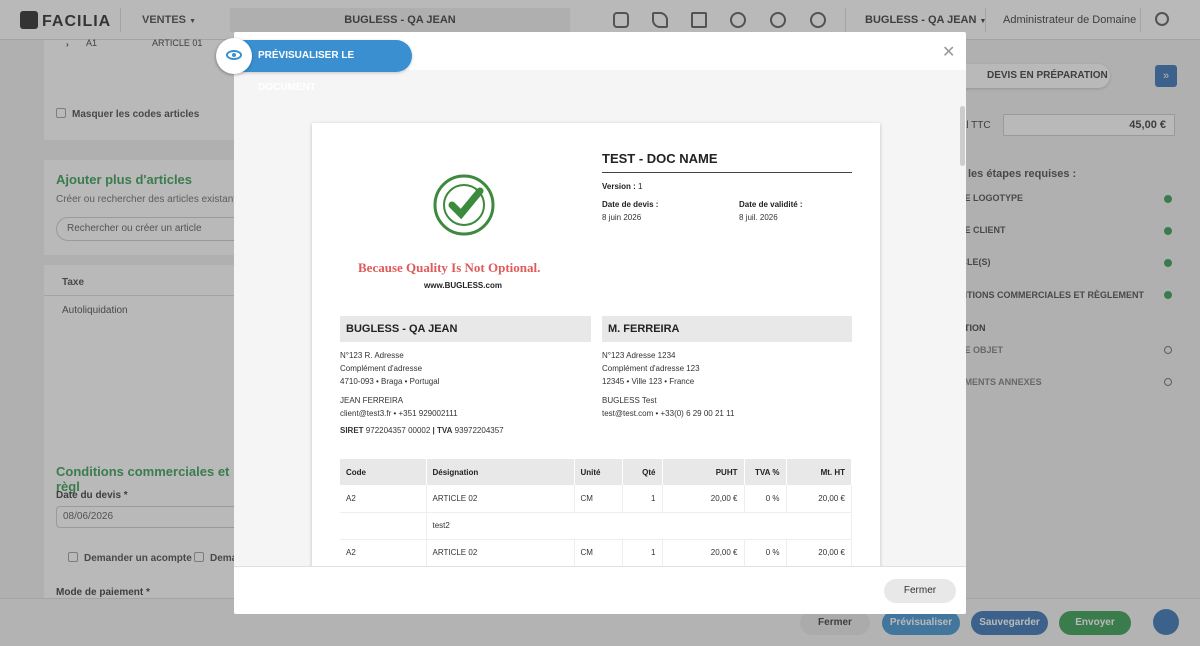  Describe the element at coordinates (390, 381) in the screenshot. I see `sender-addr3: 4710-093 • Braga • Portugal` at that location.